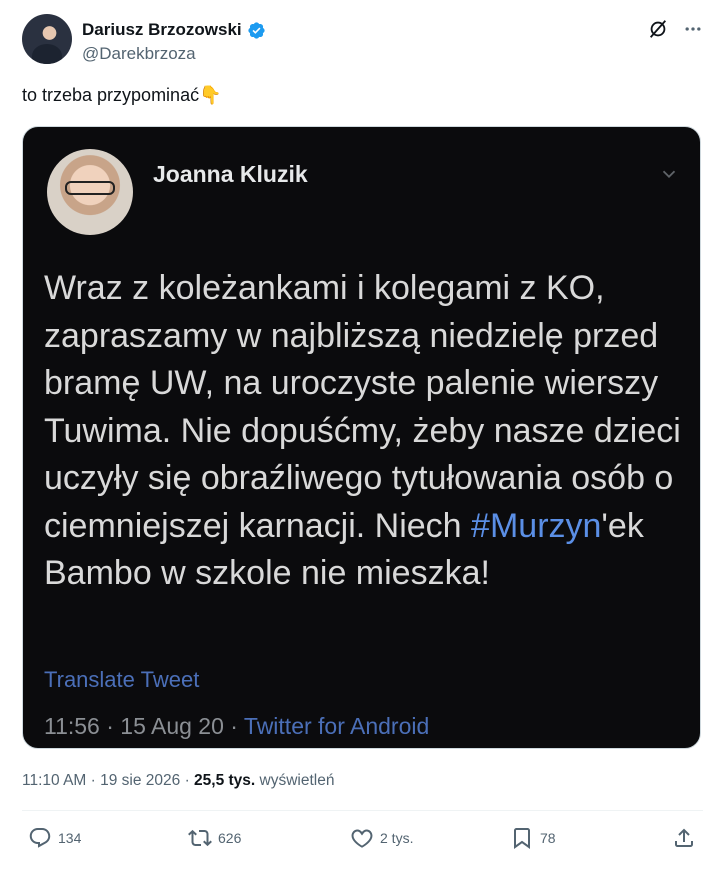 The image size is (719, 872). Describe the element at coordinates (675, 29) in the screenshot. I see `header-actions` at that location.